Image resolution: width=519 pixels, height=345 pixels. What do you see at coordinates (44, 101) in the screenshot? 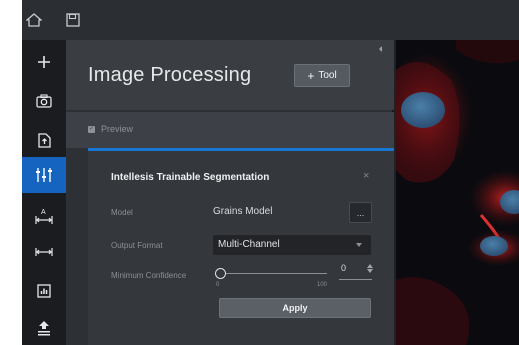
I see `camera-icon` at bounding box center [44, 101].